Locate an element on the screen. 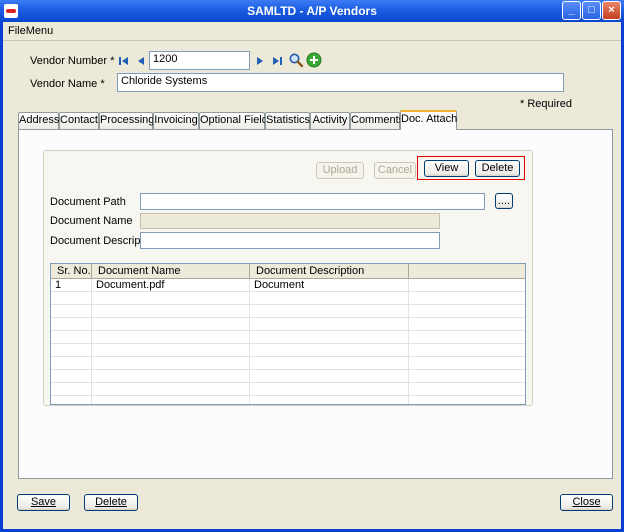 The image size is (624, 532). tab-contact: Contact is located at coordinates (79, 120).